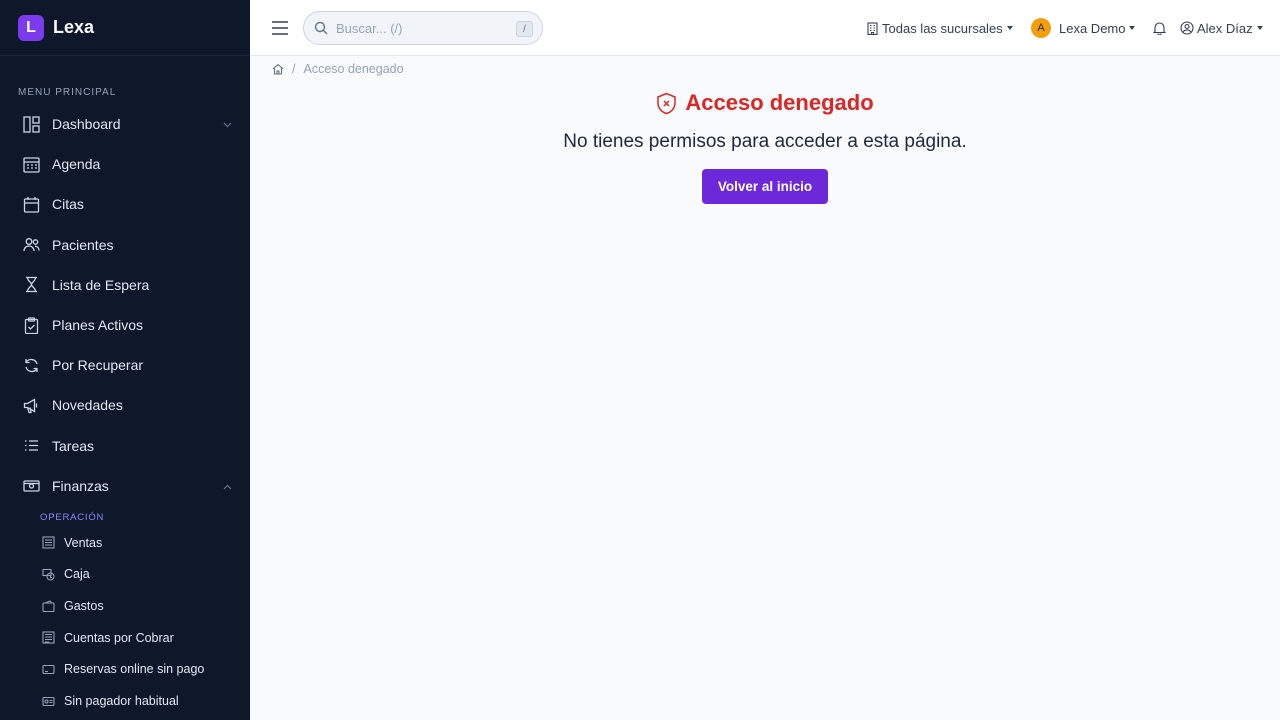  Describe the element at coordinates (125, 575) in the screenshot. I see `sidebar-subitem-caja: Caja` at that location.